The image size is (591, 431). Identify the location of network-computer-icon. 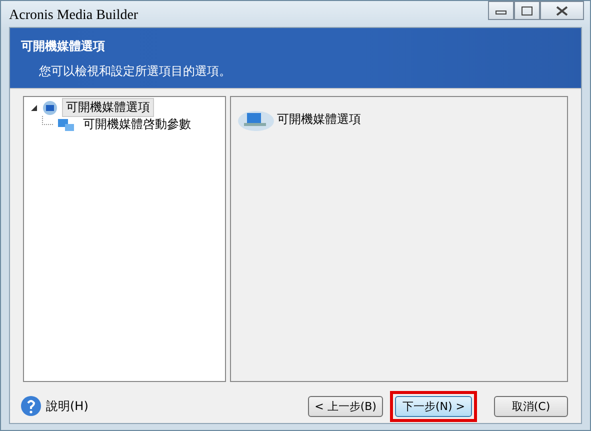
(66, 124).